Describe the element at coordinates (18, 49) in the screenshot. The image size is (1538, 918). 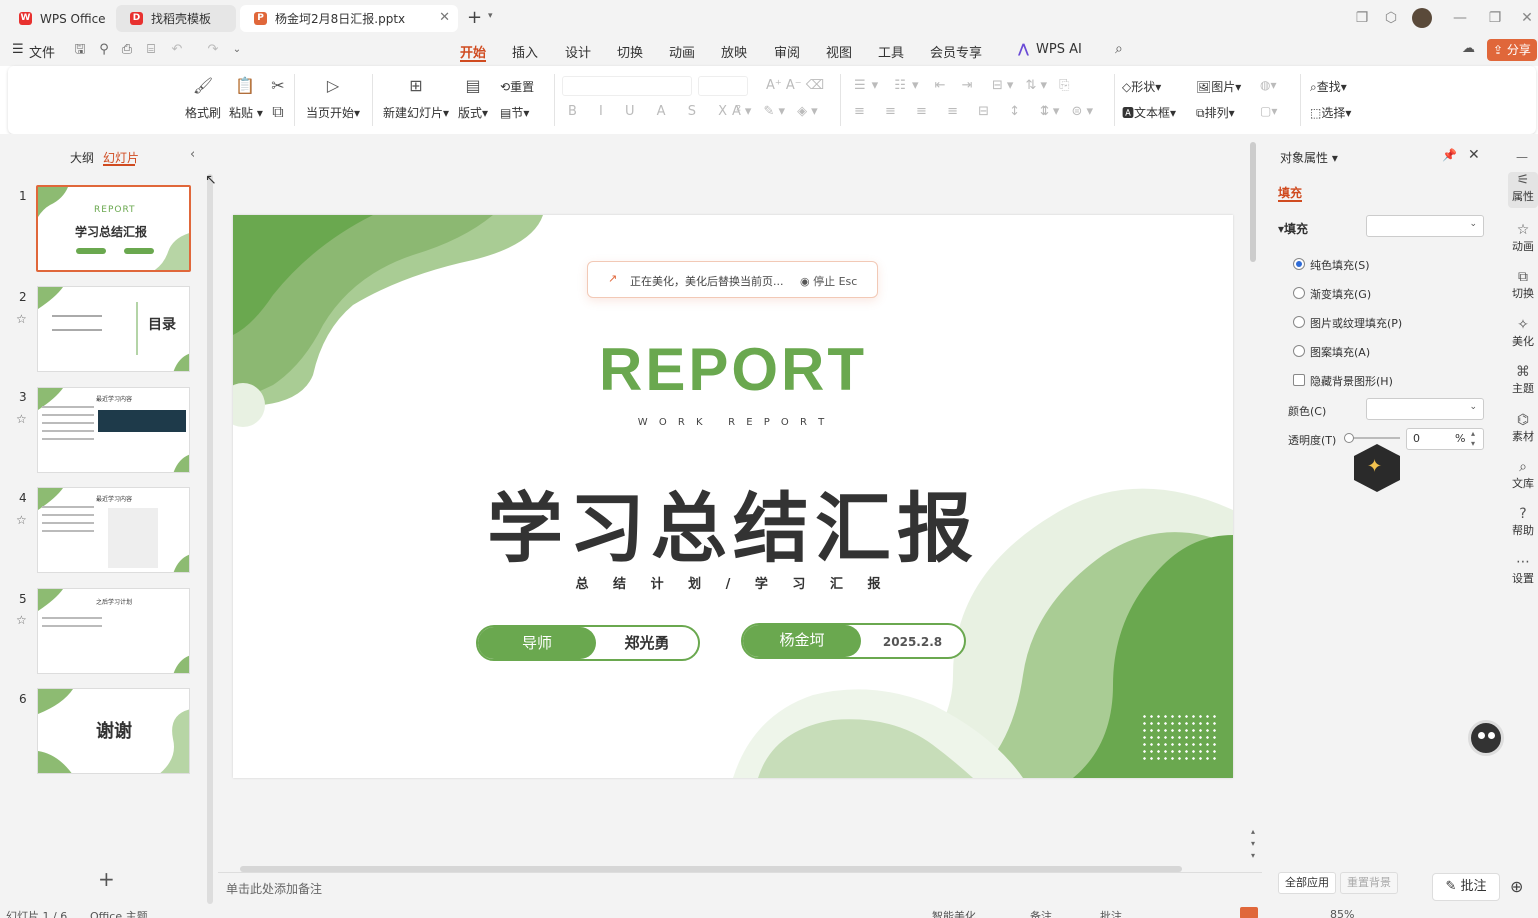
I see `hamburger-icon: ☰` at that location.